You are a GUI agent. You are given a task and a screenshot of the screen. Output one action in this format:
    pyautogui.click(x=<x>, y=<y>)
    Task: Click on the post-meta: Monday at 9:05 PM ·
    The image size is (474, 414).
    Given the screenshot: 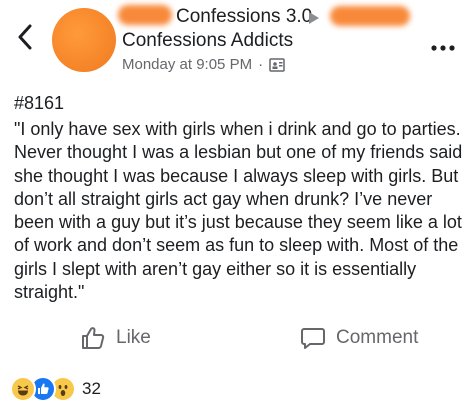 What is the action you would take?
    pyautogui.click(x=203, y=64)
    